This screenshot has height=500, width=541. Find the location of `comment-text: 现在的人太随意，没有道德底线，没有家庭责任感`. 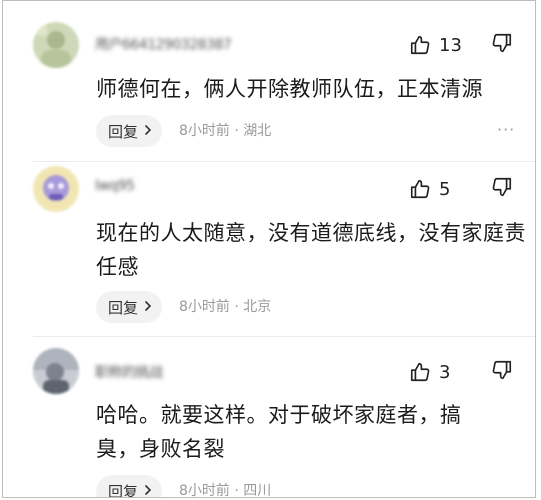

comment-text: 现在的人太随意，没有道德底线，没有家庭责任感 is located at coordinates (311, 250).